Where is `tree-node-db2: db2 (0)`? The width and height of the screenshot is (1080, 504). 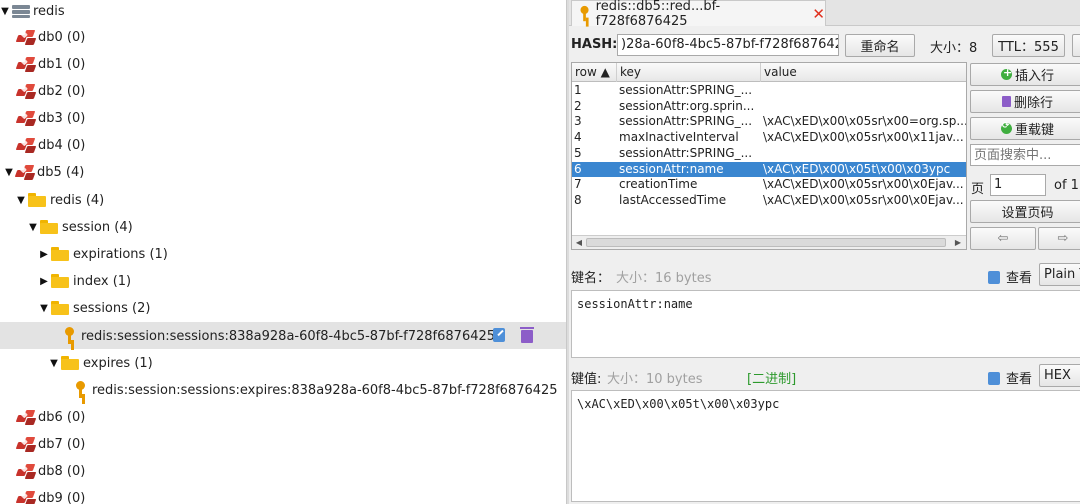 tree-node-db2: db2 (0) is located at coordinates (50, 91).